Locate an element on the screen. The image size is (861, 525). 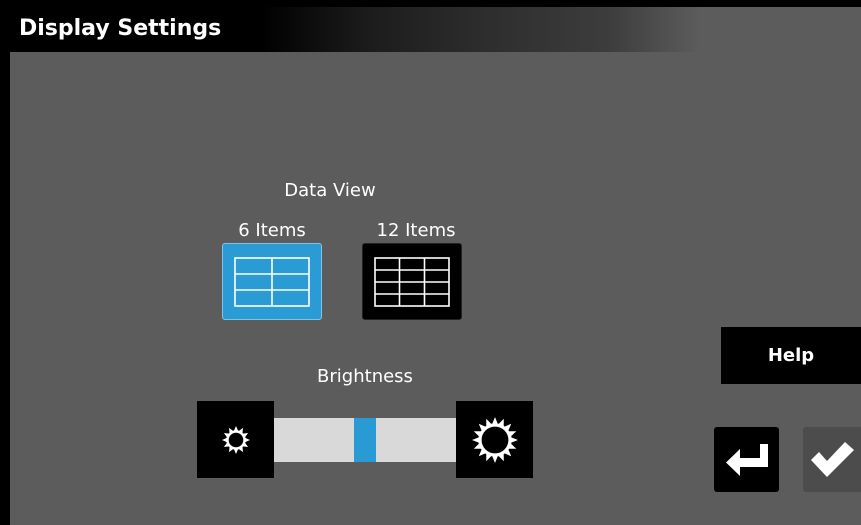
sun-large-icon is located at coordinates (494, 439).